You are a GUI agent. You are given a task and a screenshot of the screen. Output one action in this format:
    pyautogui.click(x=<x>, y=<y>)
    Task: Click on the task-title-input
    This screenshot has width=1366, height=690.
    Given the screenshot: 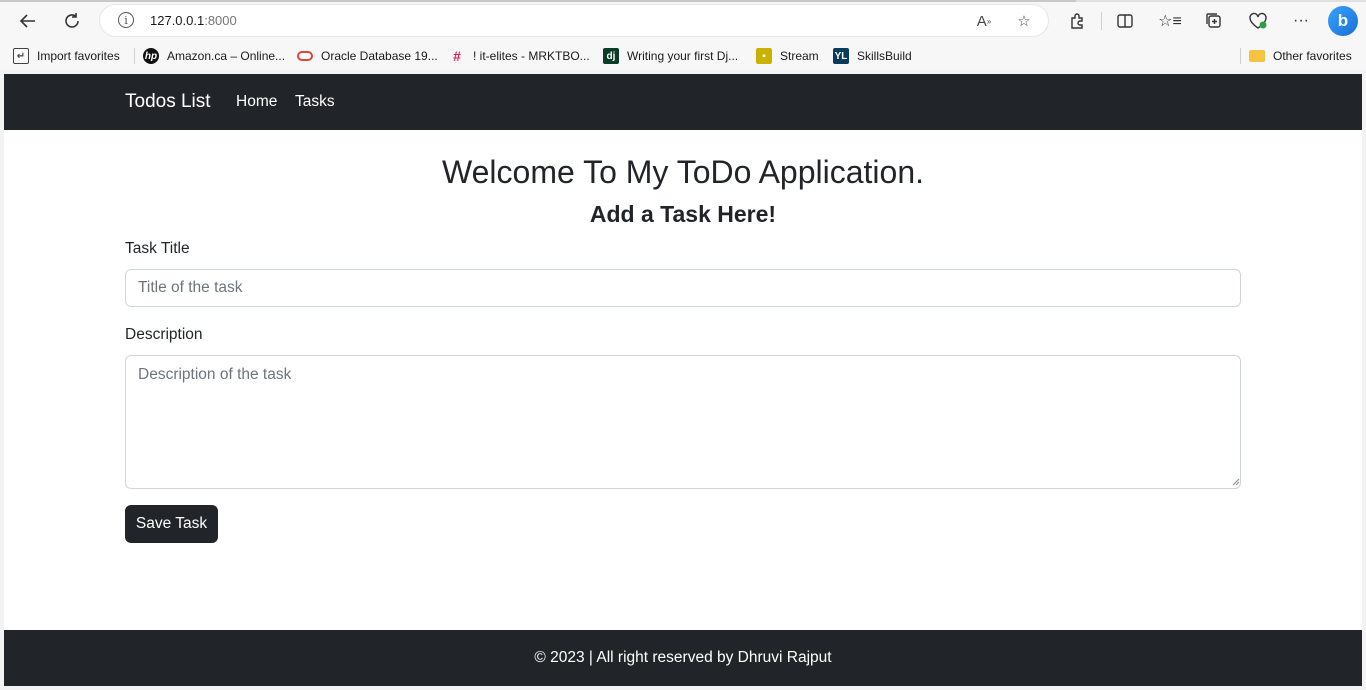 What is the action you would take?
    pyautogui.click(x=683, y=288)
    